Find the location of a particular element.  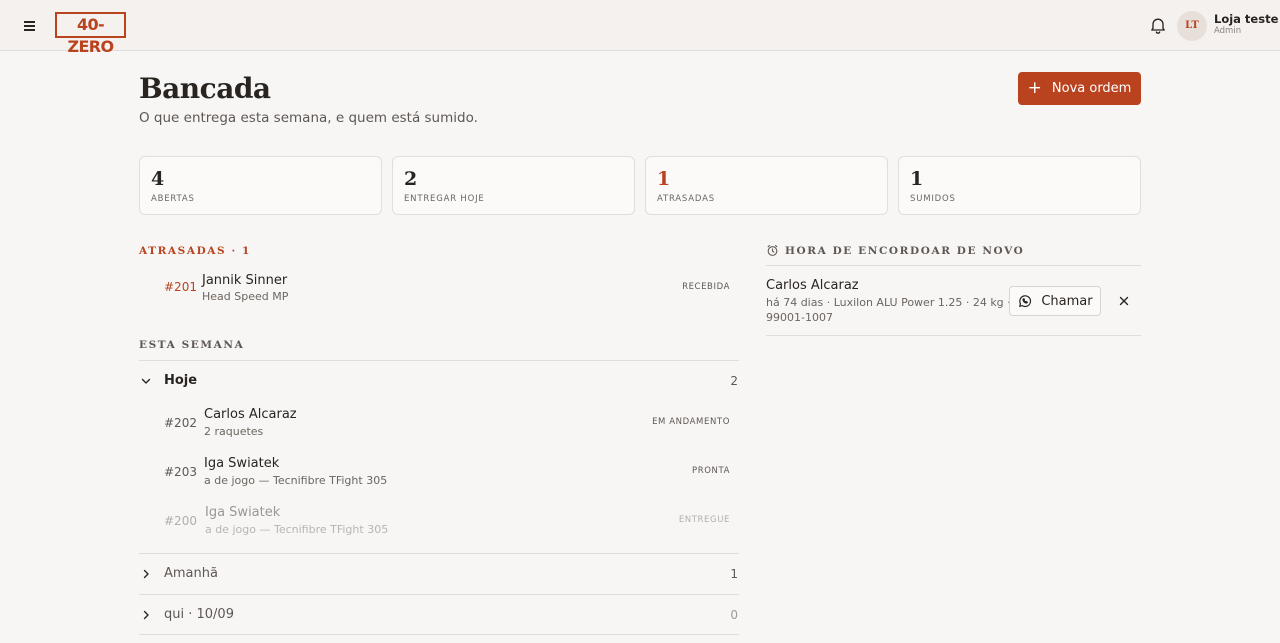

avatar: LT is located at coordinates (1192, 26).